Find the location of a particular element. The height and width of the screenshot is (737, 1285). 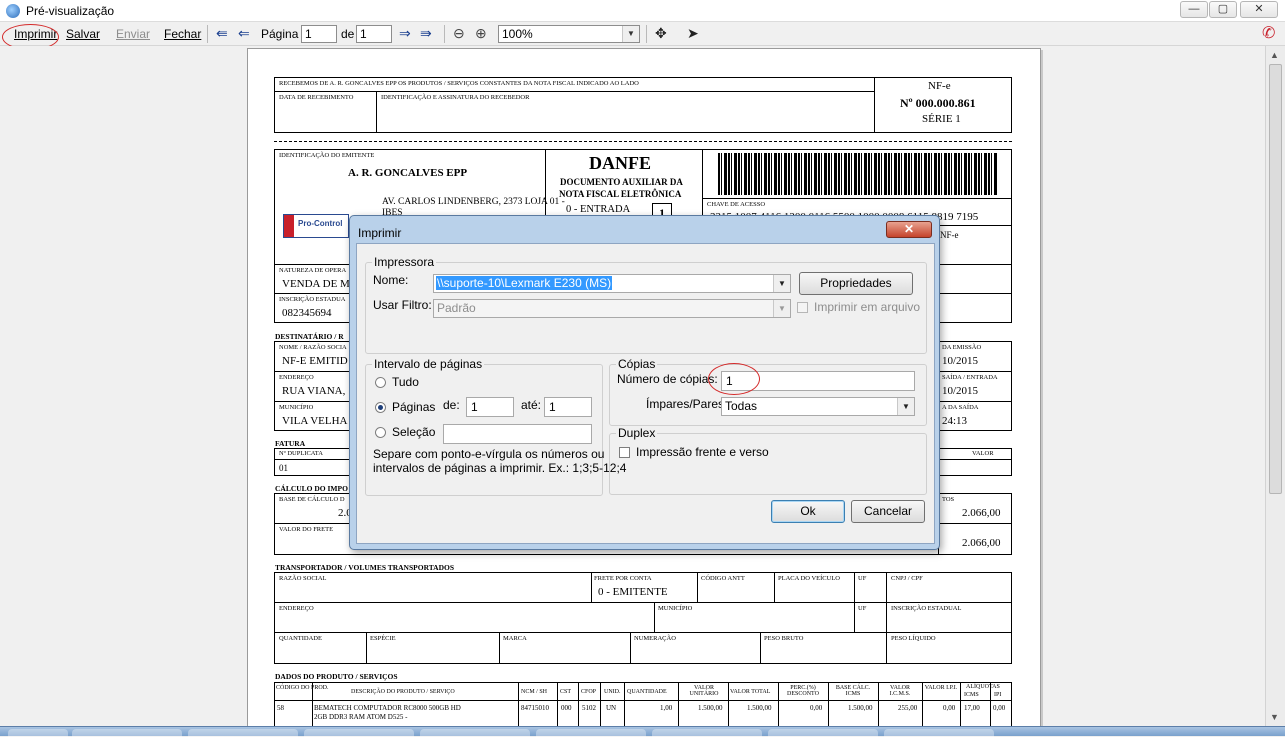

species-label: ESPÉCIE is located at coordinates (383, 638).